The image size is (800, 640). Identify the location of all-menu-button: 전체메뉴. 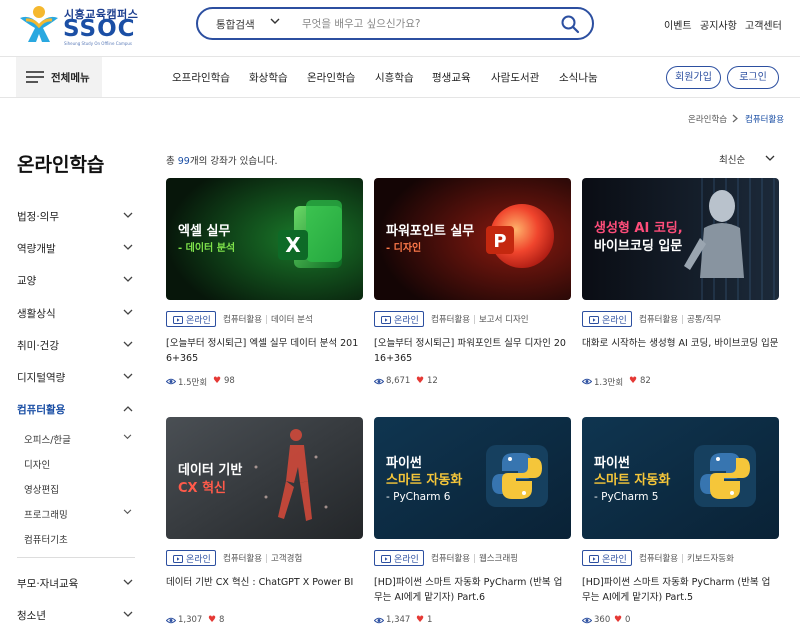
(59, 77).